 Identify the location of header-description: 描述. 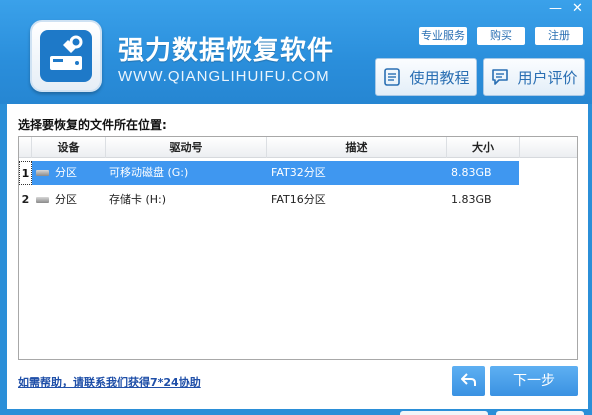
(357, 147).